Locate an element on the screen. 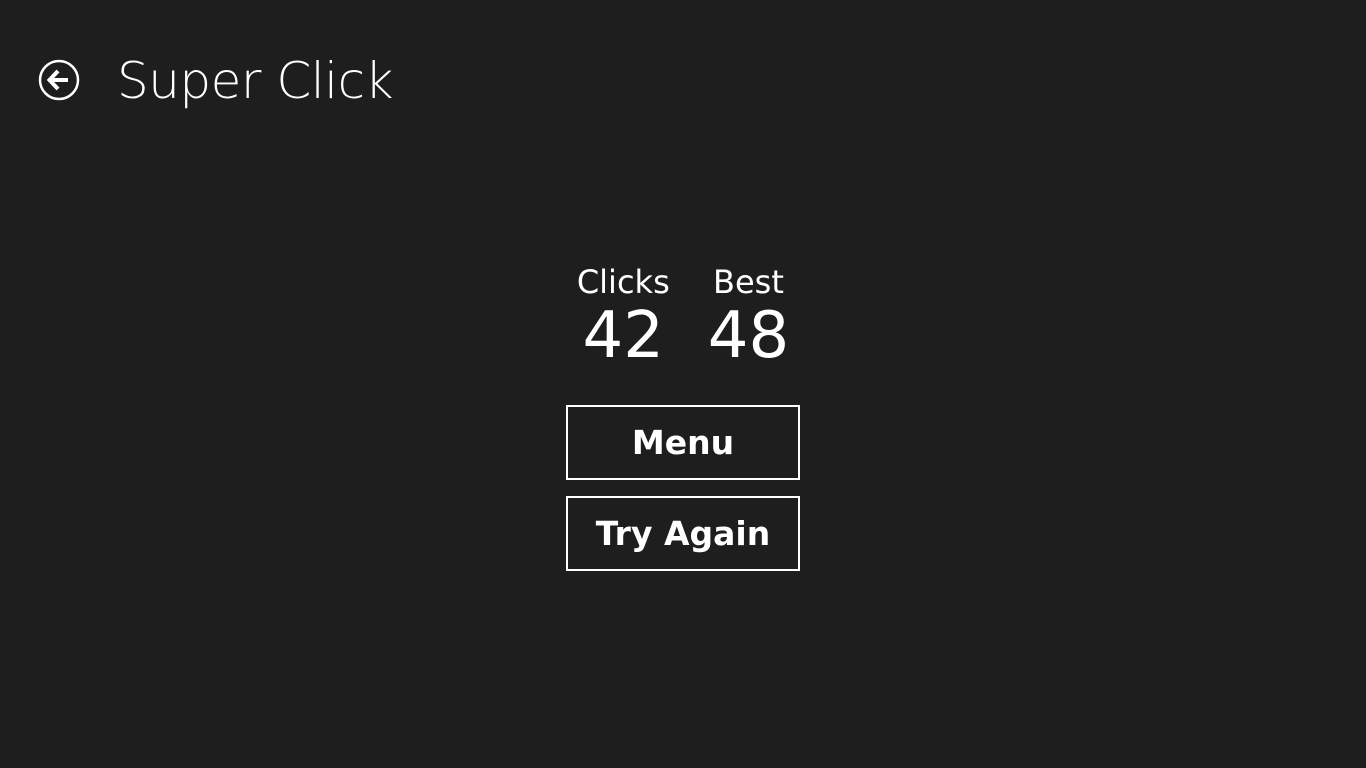 The height and width of the screenshot is (768, 1366). back-button is located at coordinates (59, 80).